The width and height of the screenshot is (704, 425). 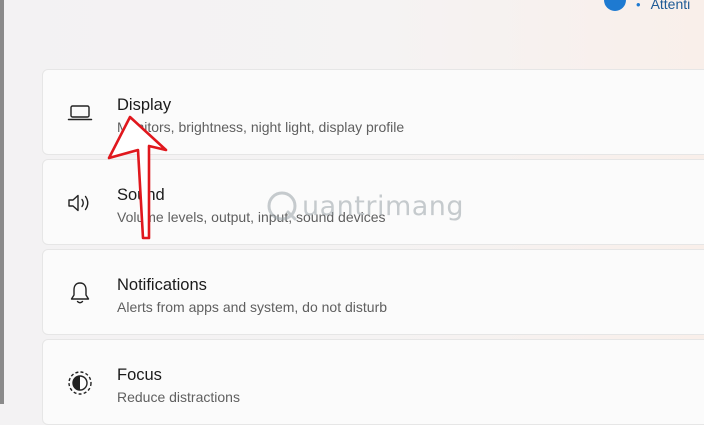 What do you see at coordinates (615, 5) in the screenshot?
I see `account-avatar-icon` at bounding box center [615, 5].